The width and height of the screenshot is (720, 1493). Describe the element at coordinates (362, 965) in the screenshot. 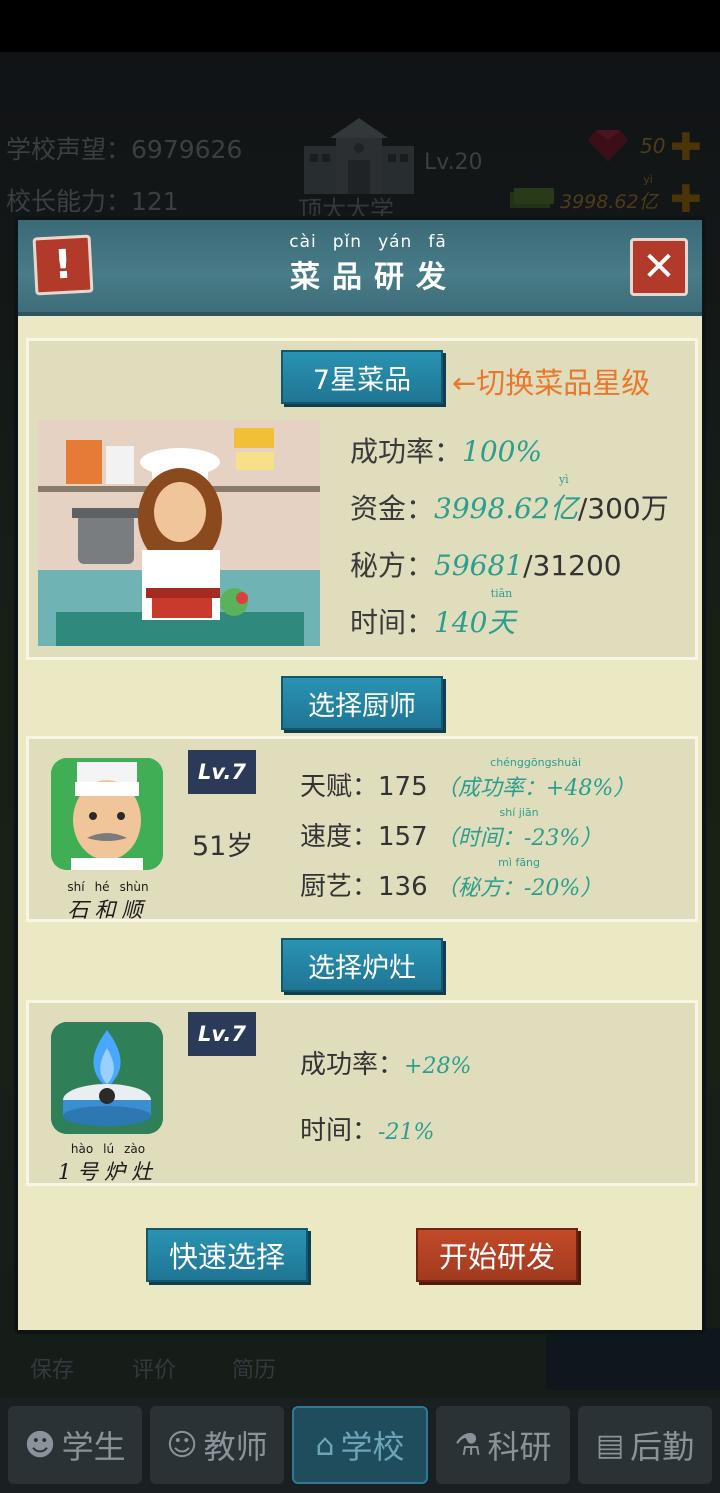

I see `select-stove-button: 选择炉灶` at that location.